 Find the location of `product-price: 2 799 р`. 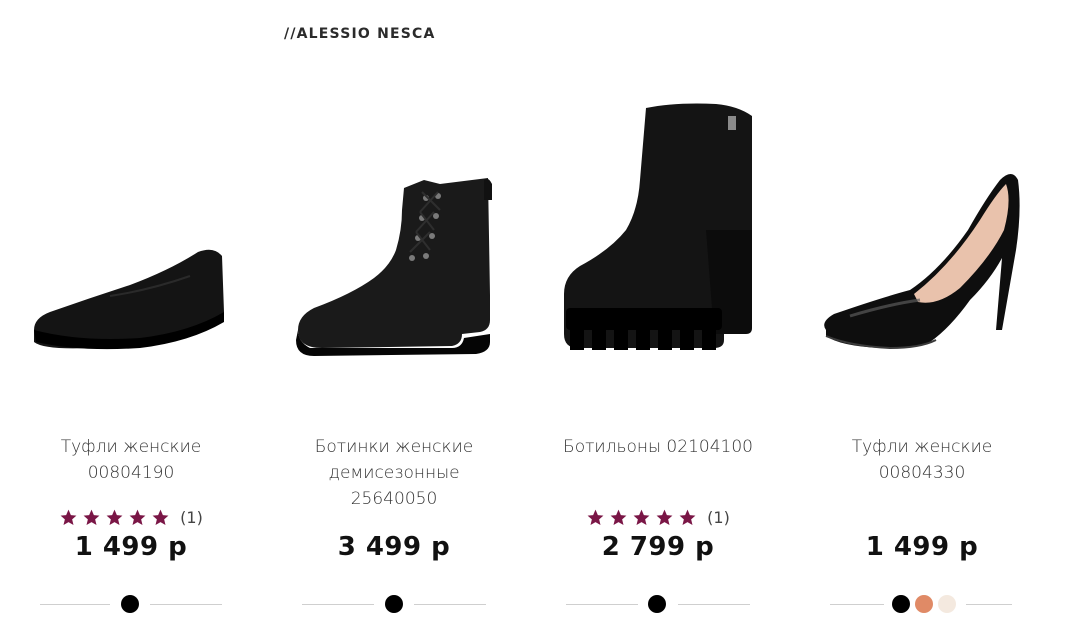

product-price: 2 799 р is located at coordinates (658, 547).